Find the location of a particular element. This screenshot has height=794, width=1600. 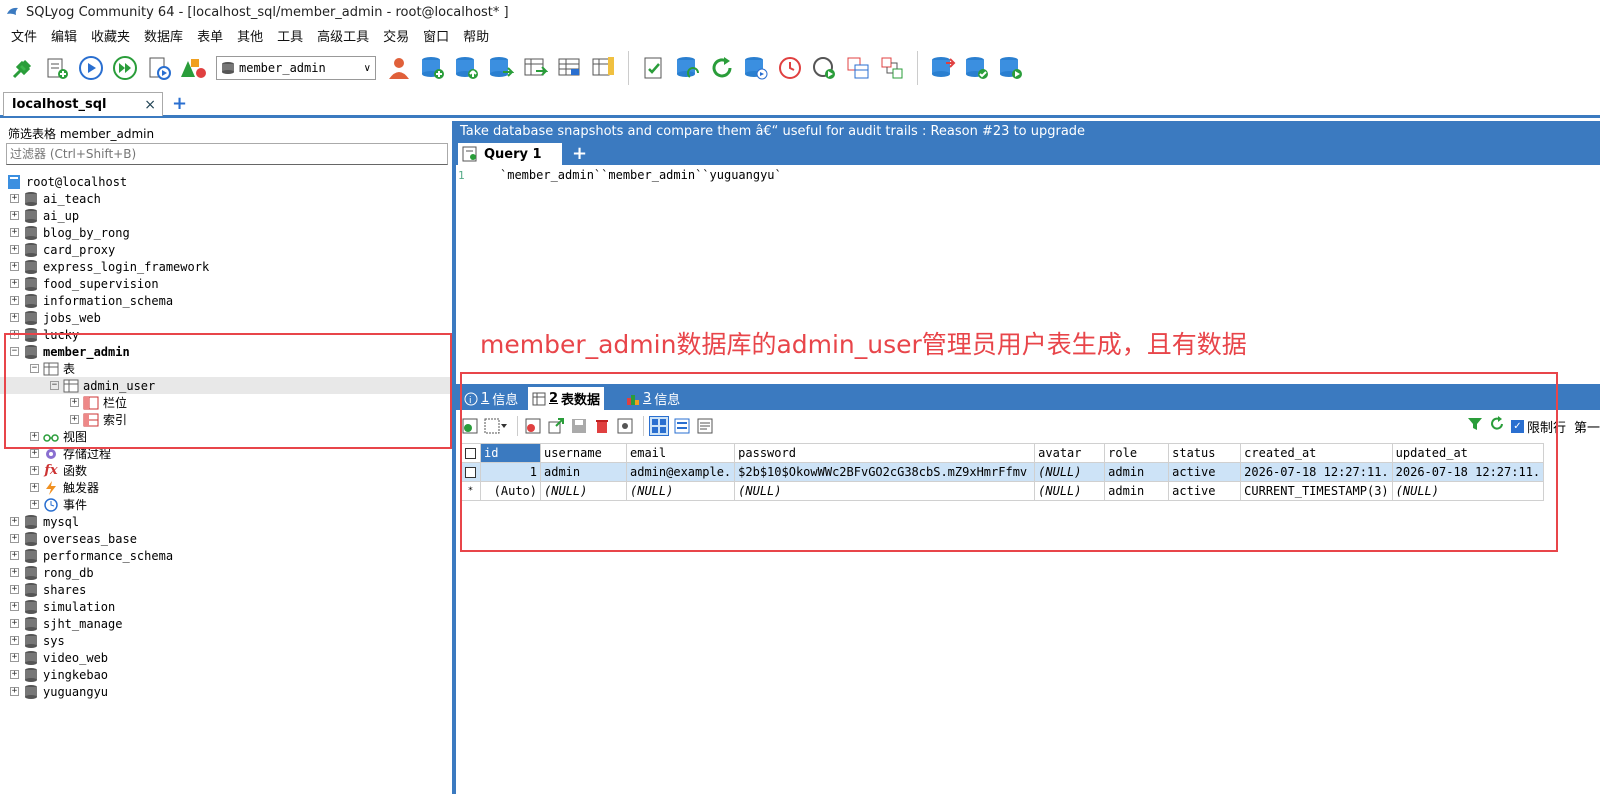

connect-button is located at coordinates (23, 68).